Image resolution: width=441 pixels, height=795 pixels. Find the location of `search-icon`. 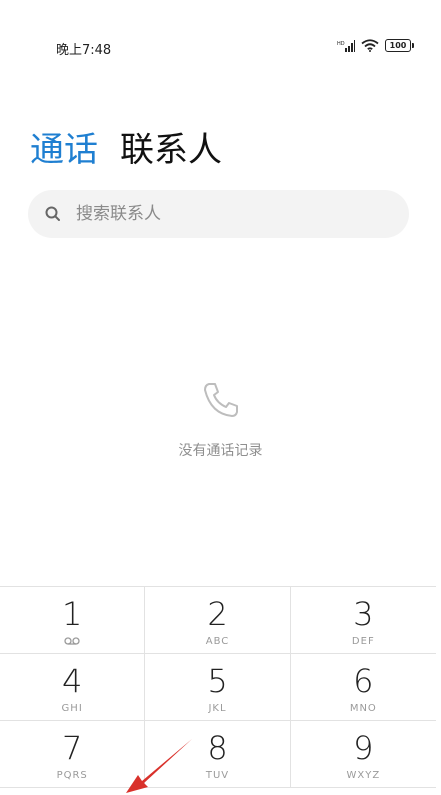

search-icon is located at coordinates (52, 213).